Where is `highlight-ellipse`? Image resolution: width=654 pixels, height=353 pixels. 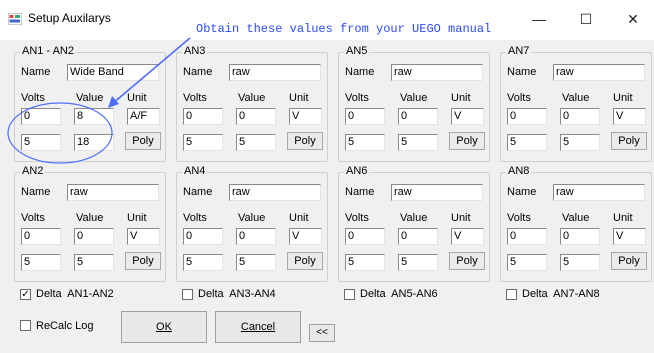
highlight-ellipse is located at coordinates (60, 133).